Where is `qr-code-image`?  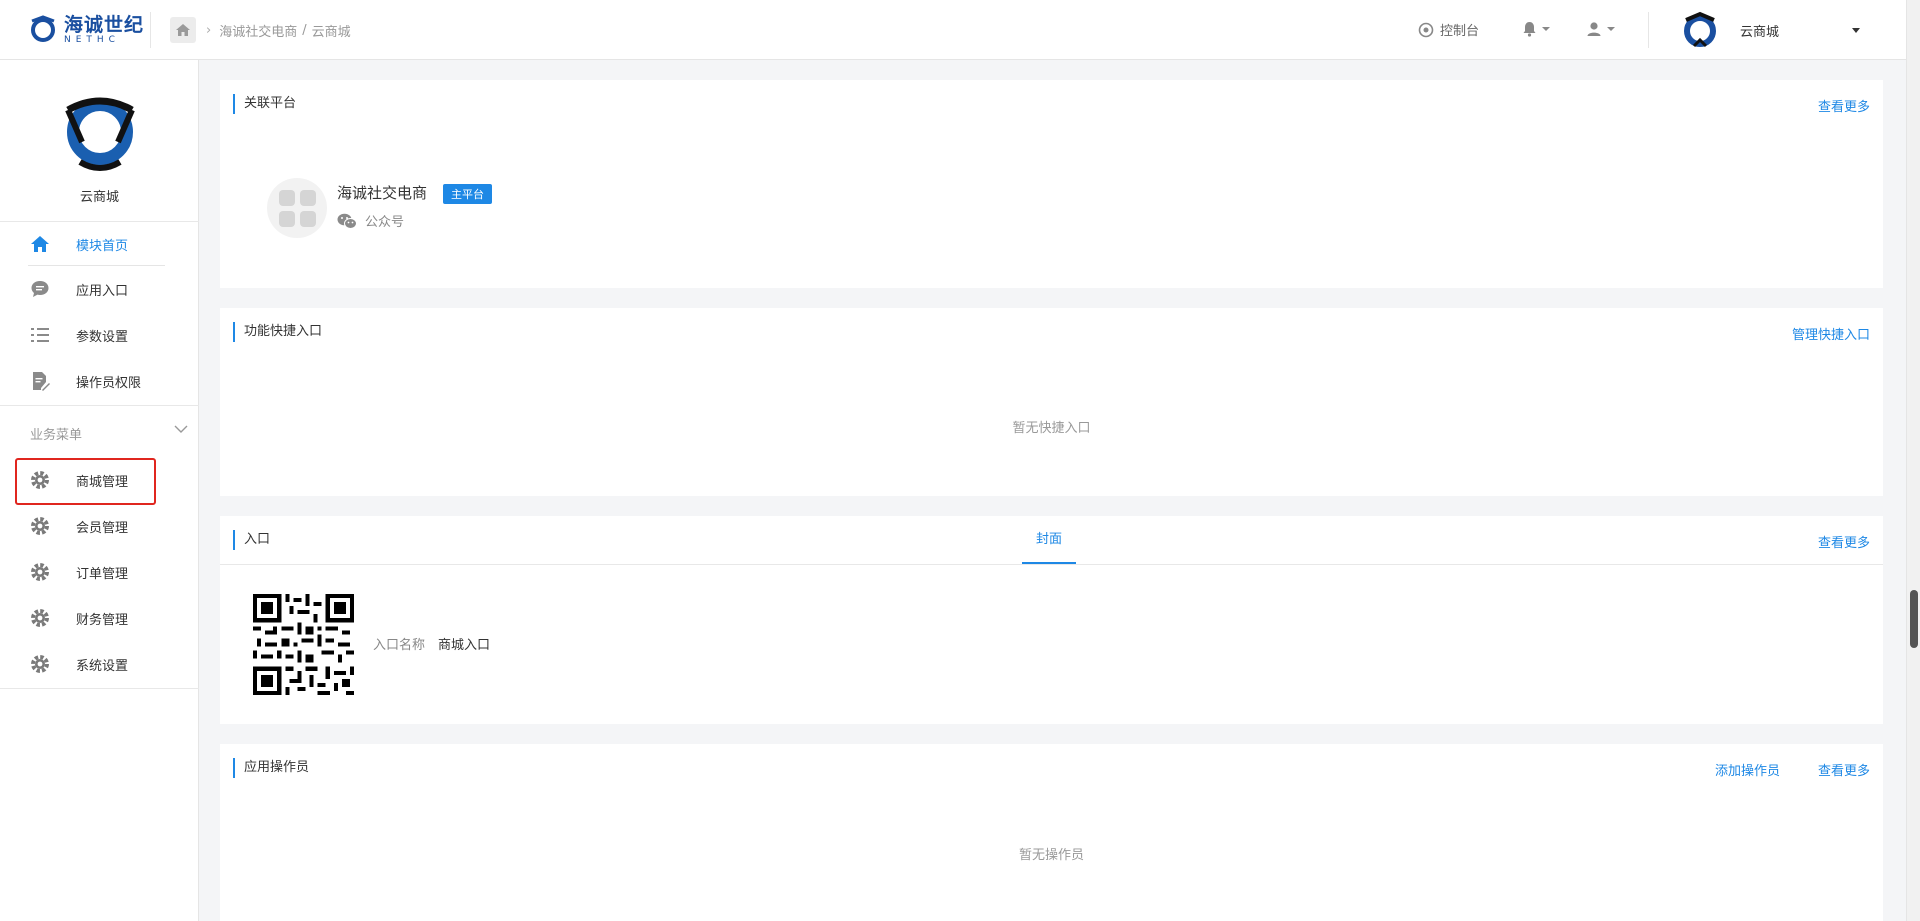
qr-code-image is located at coordinates (303, 644).